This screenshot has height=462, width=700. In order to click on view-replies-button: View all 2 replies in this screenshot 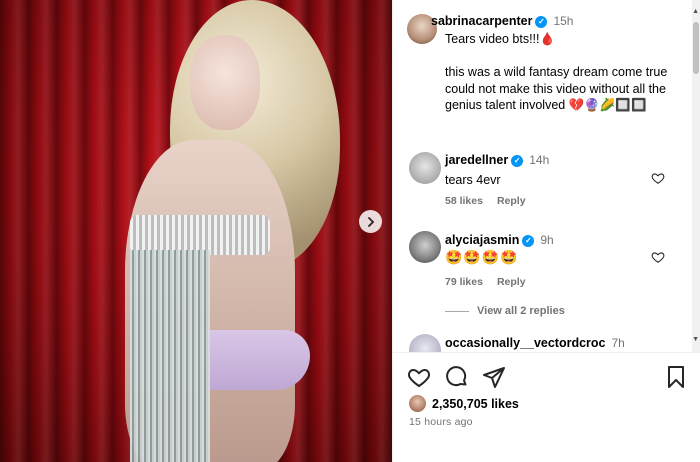, I will do `click(505, 311)`.